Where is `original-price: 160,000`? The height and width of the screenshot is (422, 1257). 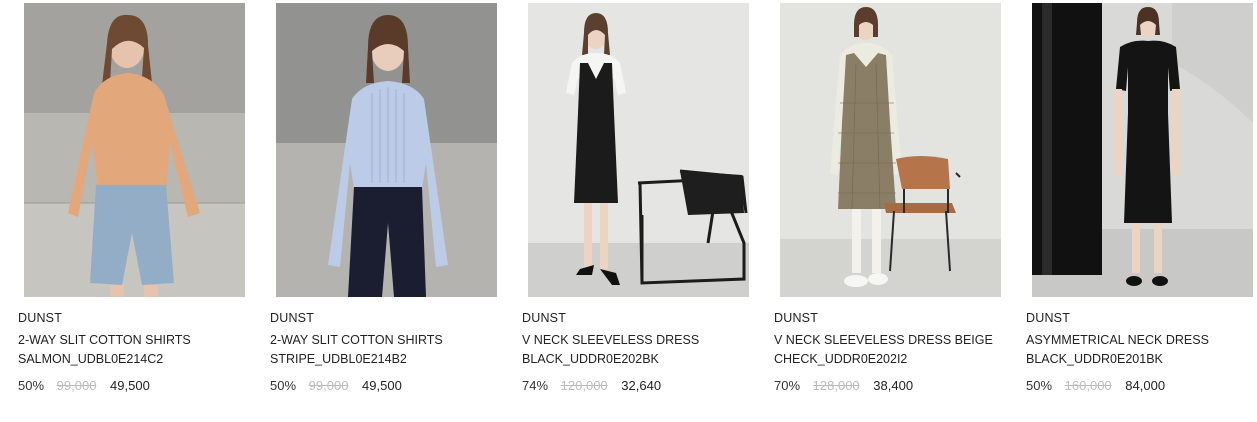
original-price: 160,000 is located at coordinates (1088, 385).